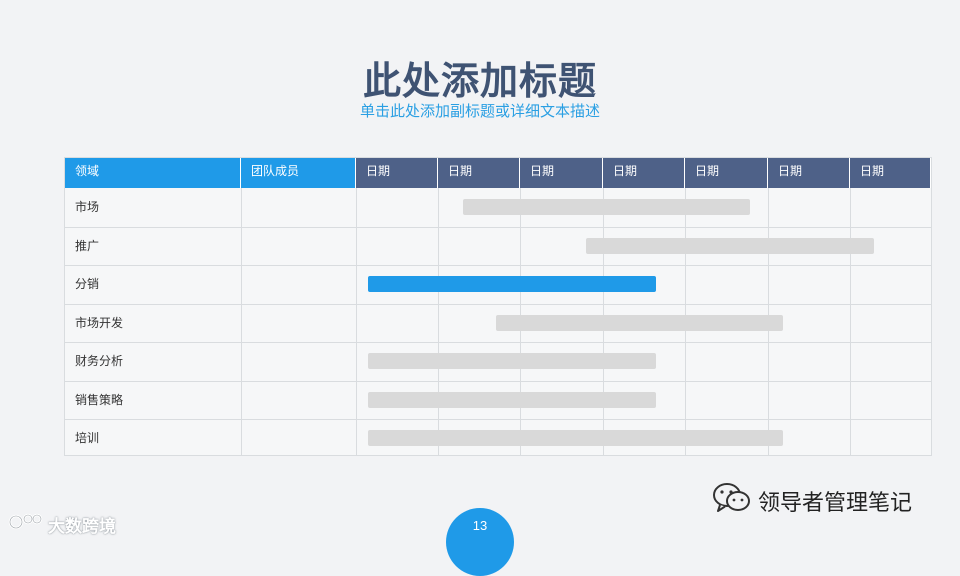 The width and height of the screenshot is (960, 576). Describe the element at coordinates (26, 524) in the screenshot. I see `brand-logo-icon` at that location.